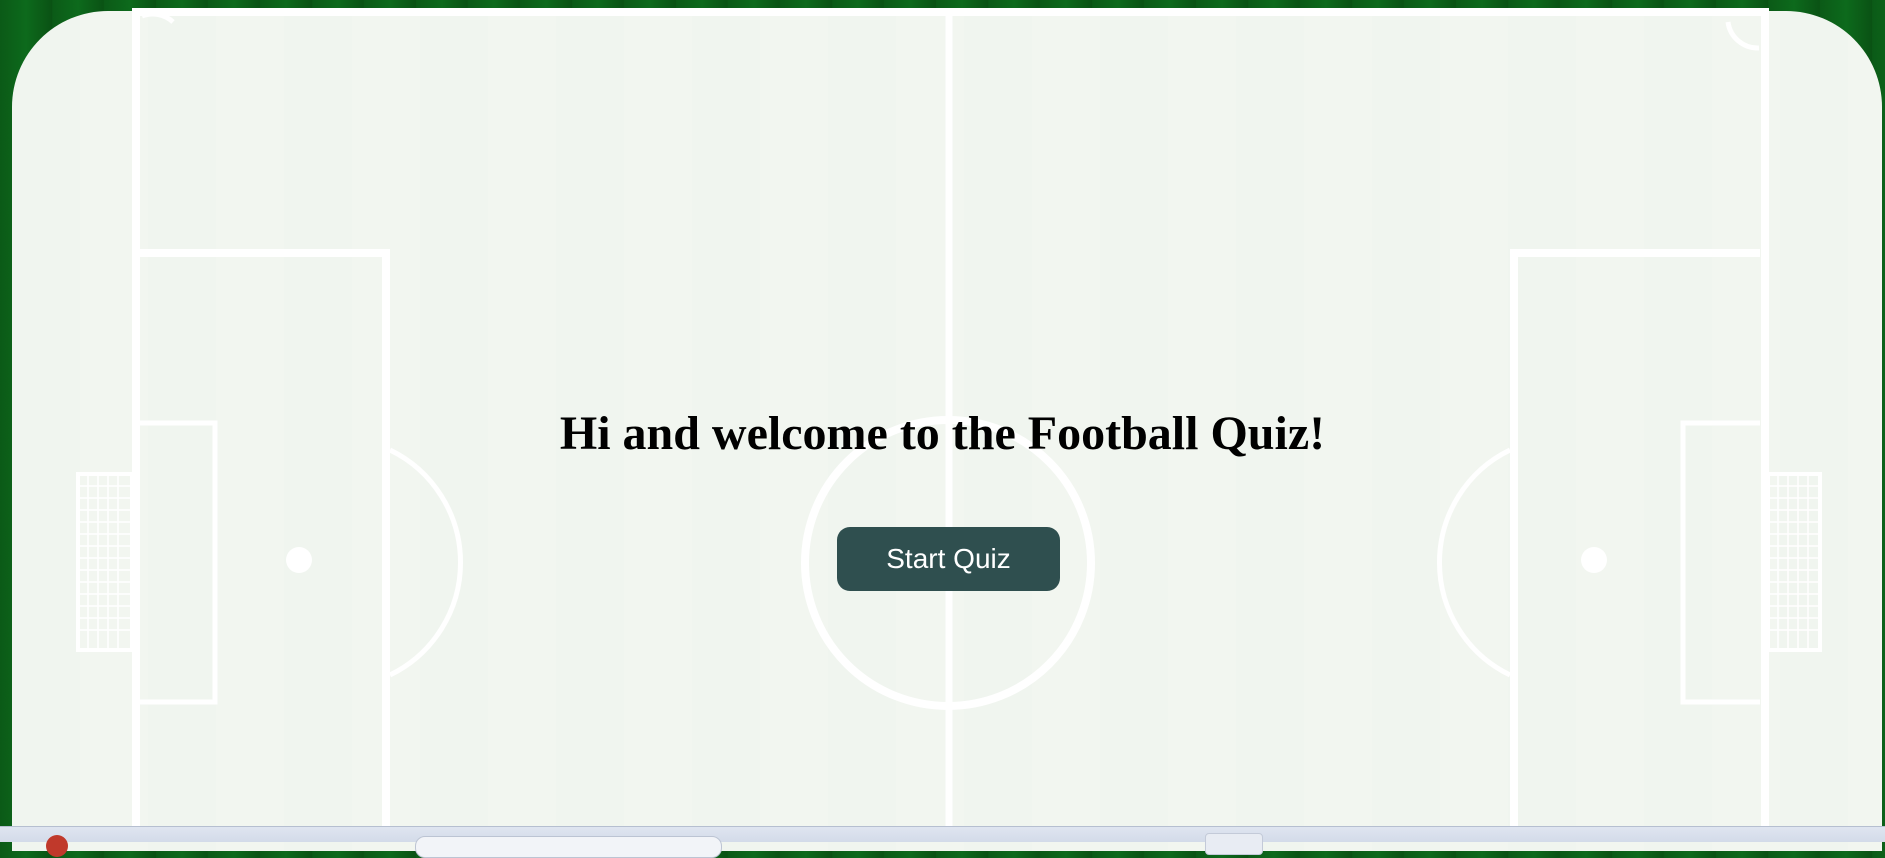  I want to click on goal-net-left, so click(105, 562).